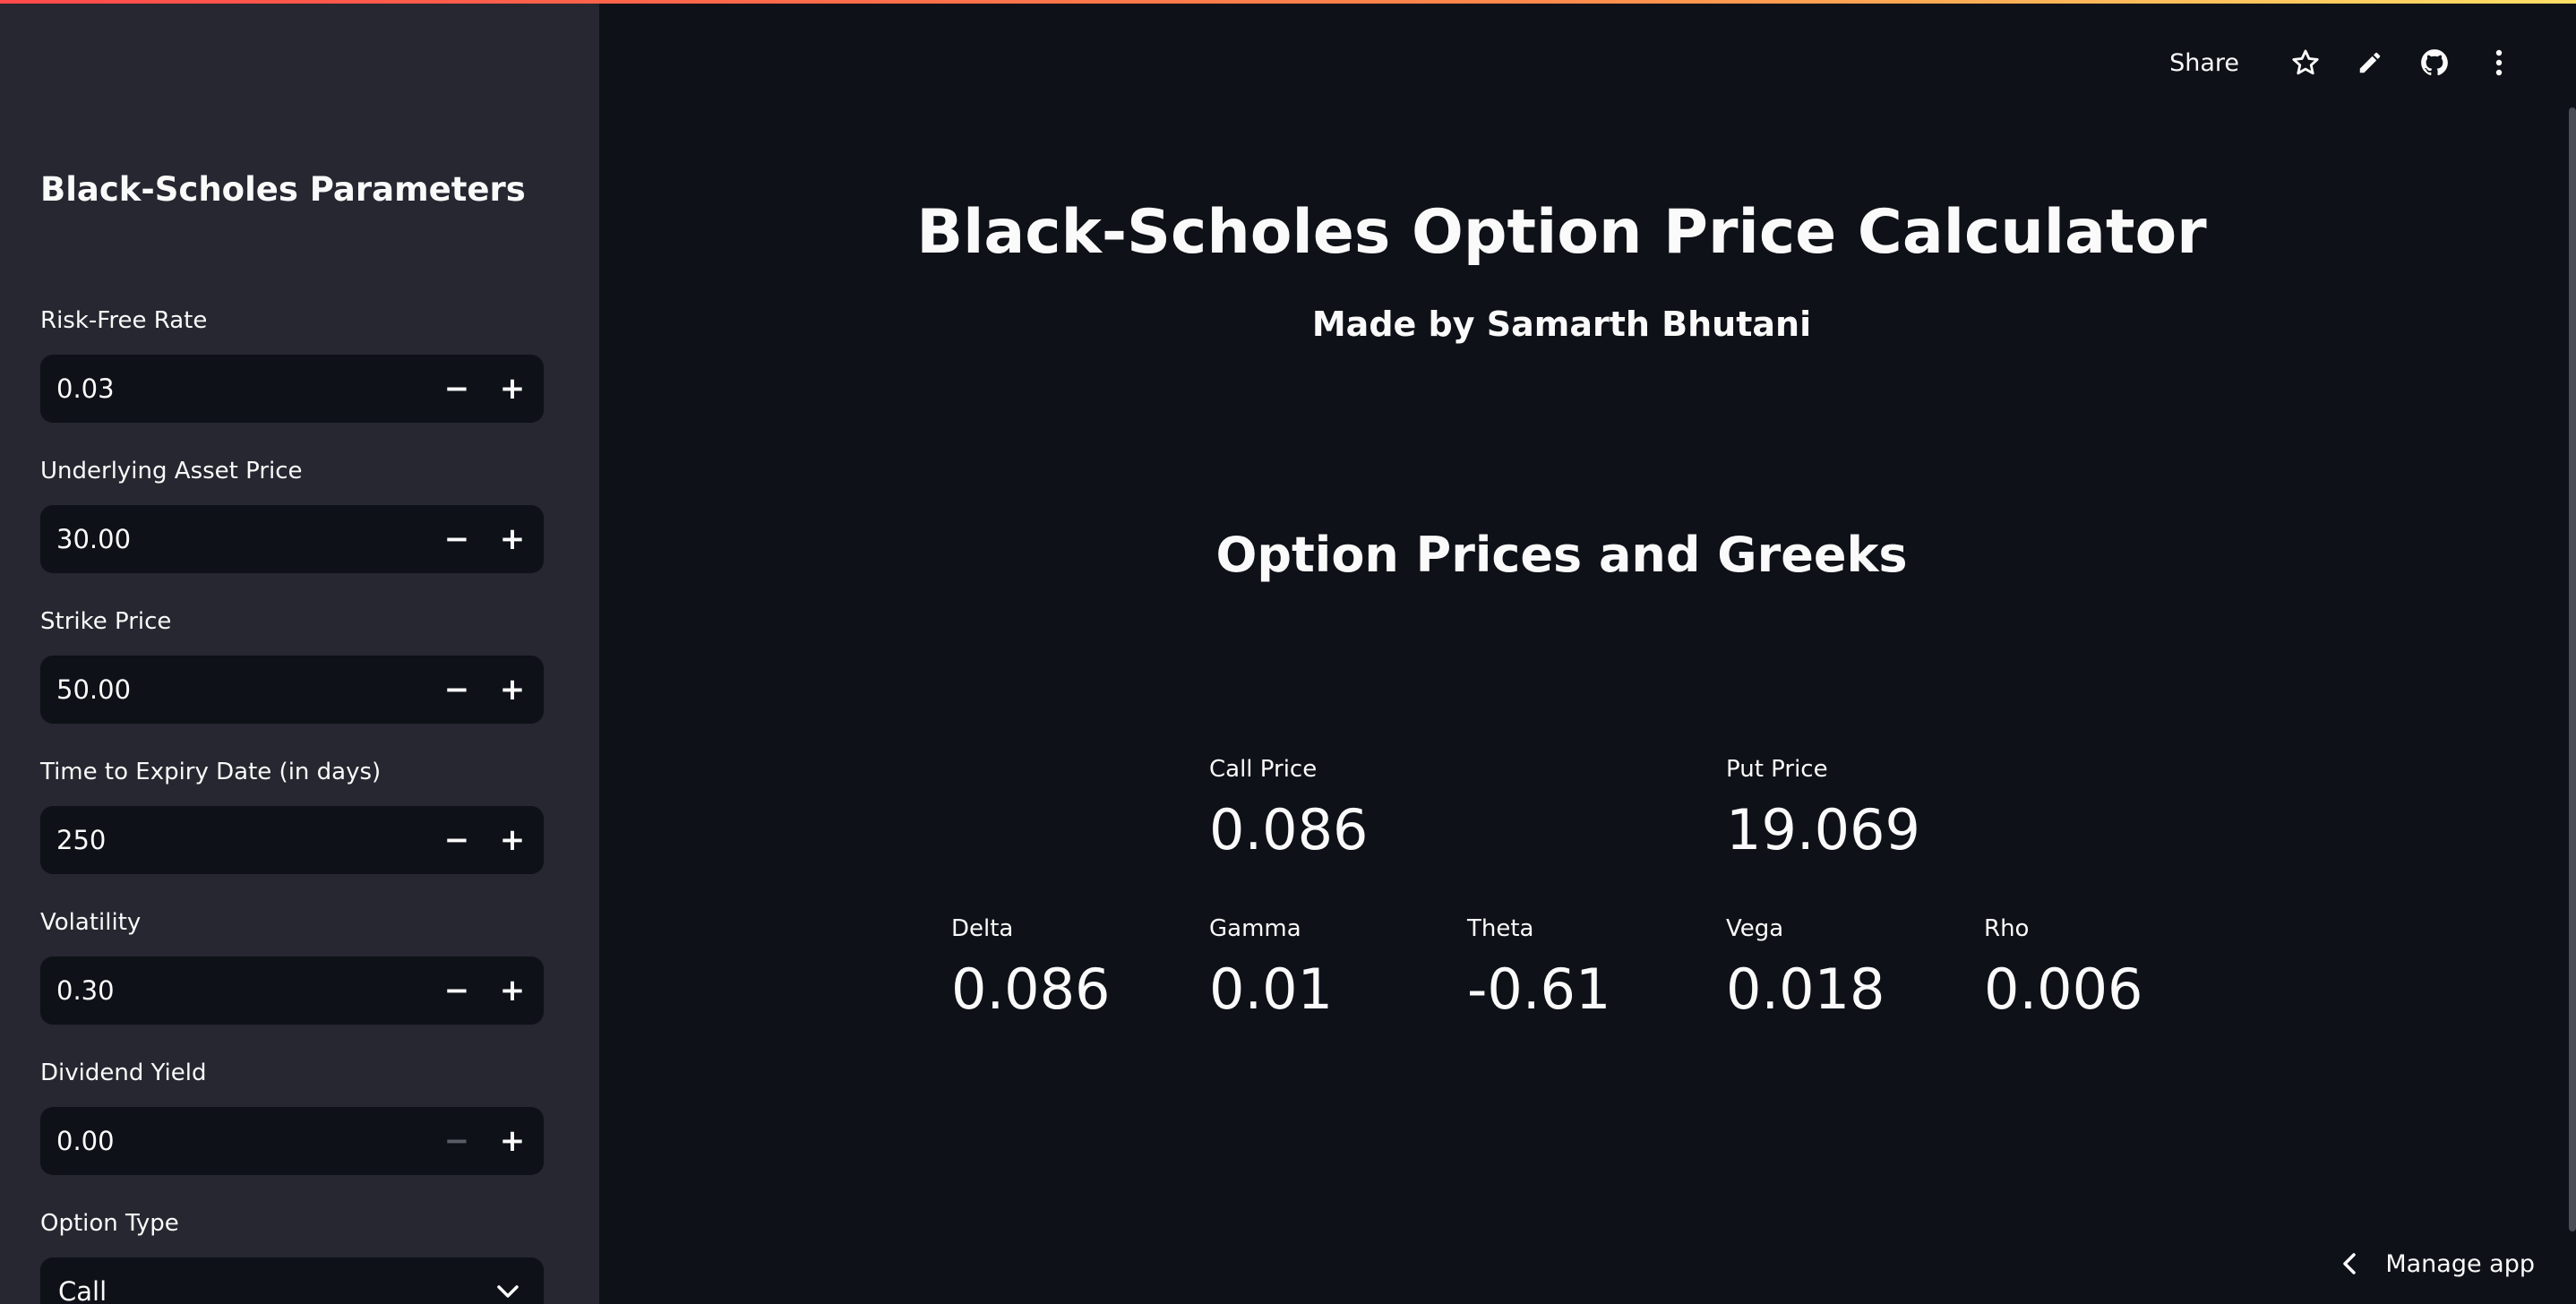 The image size is (2576, 1304). What do you see at coordinates (2349, 1263) in the screenshot?
I see `chevron-left-icon` at bounding box center [2349, 1263].